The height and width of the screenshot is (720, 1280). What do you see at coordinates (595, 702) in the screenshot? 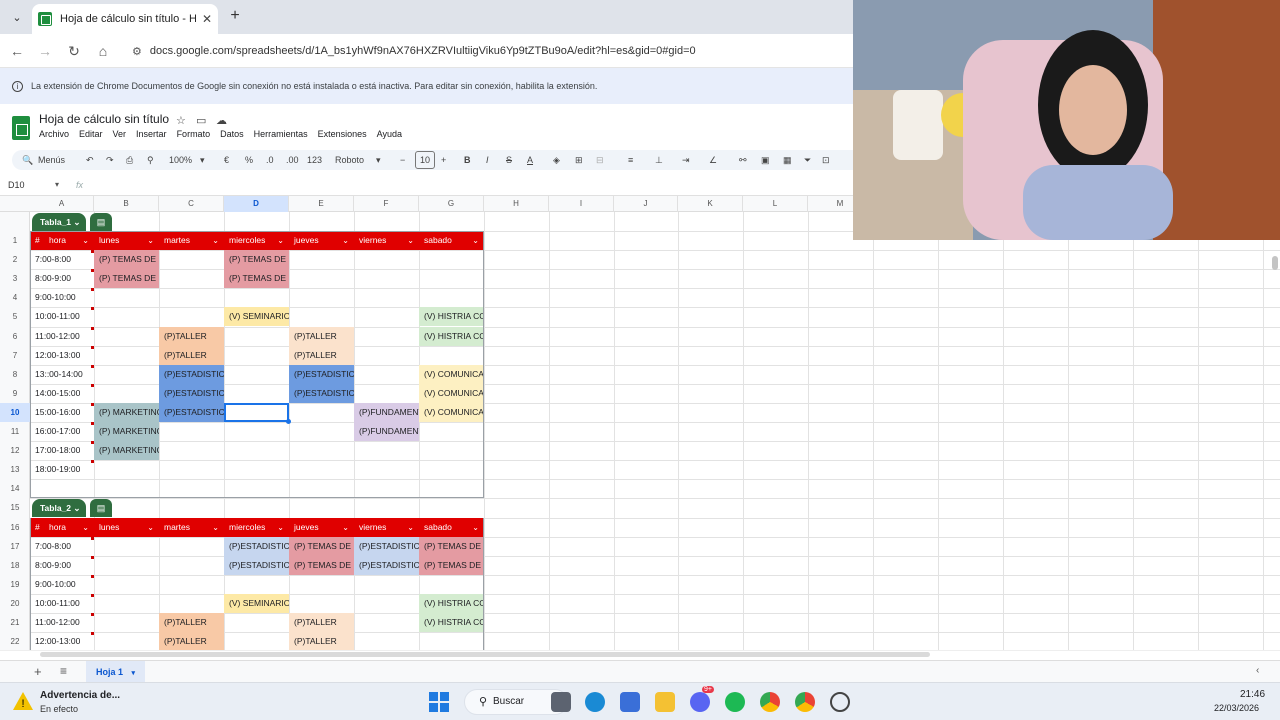
I see `edge-icon` at bounding box center [595, 702].